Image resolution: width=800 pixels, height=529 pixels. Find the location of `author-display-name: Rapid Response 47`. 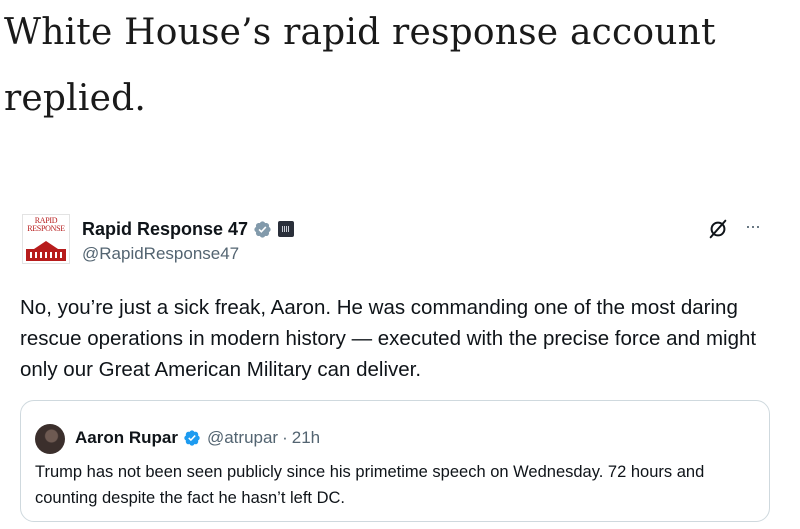

author-display-name: Rapid Response 47 is located at coordinates (165, 229).